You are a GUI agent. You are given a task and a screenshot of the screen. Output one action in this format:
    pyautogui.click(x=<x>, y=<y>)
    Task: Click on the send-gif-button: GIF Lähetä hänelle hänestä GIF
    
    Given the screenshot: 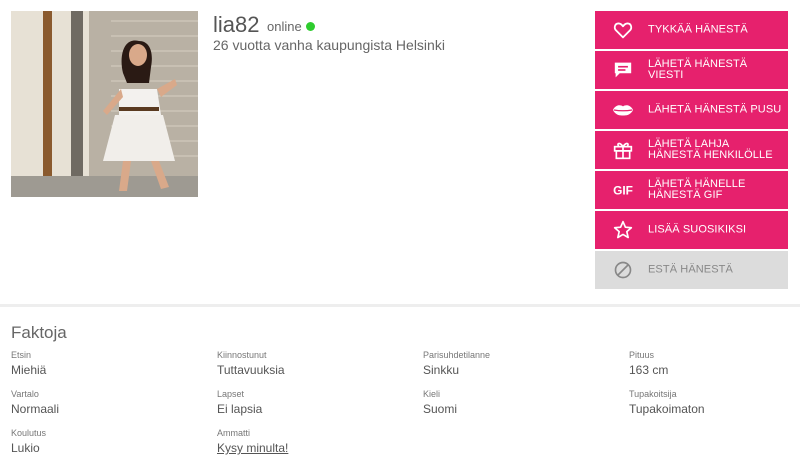 What is the action you would take?
    pyautogui.click(x=691, y=190)
    